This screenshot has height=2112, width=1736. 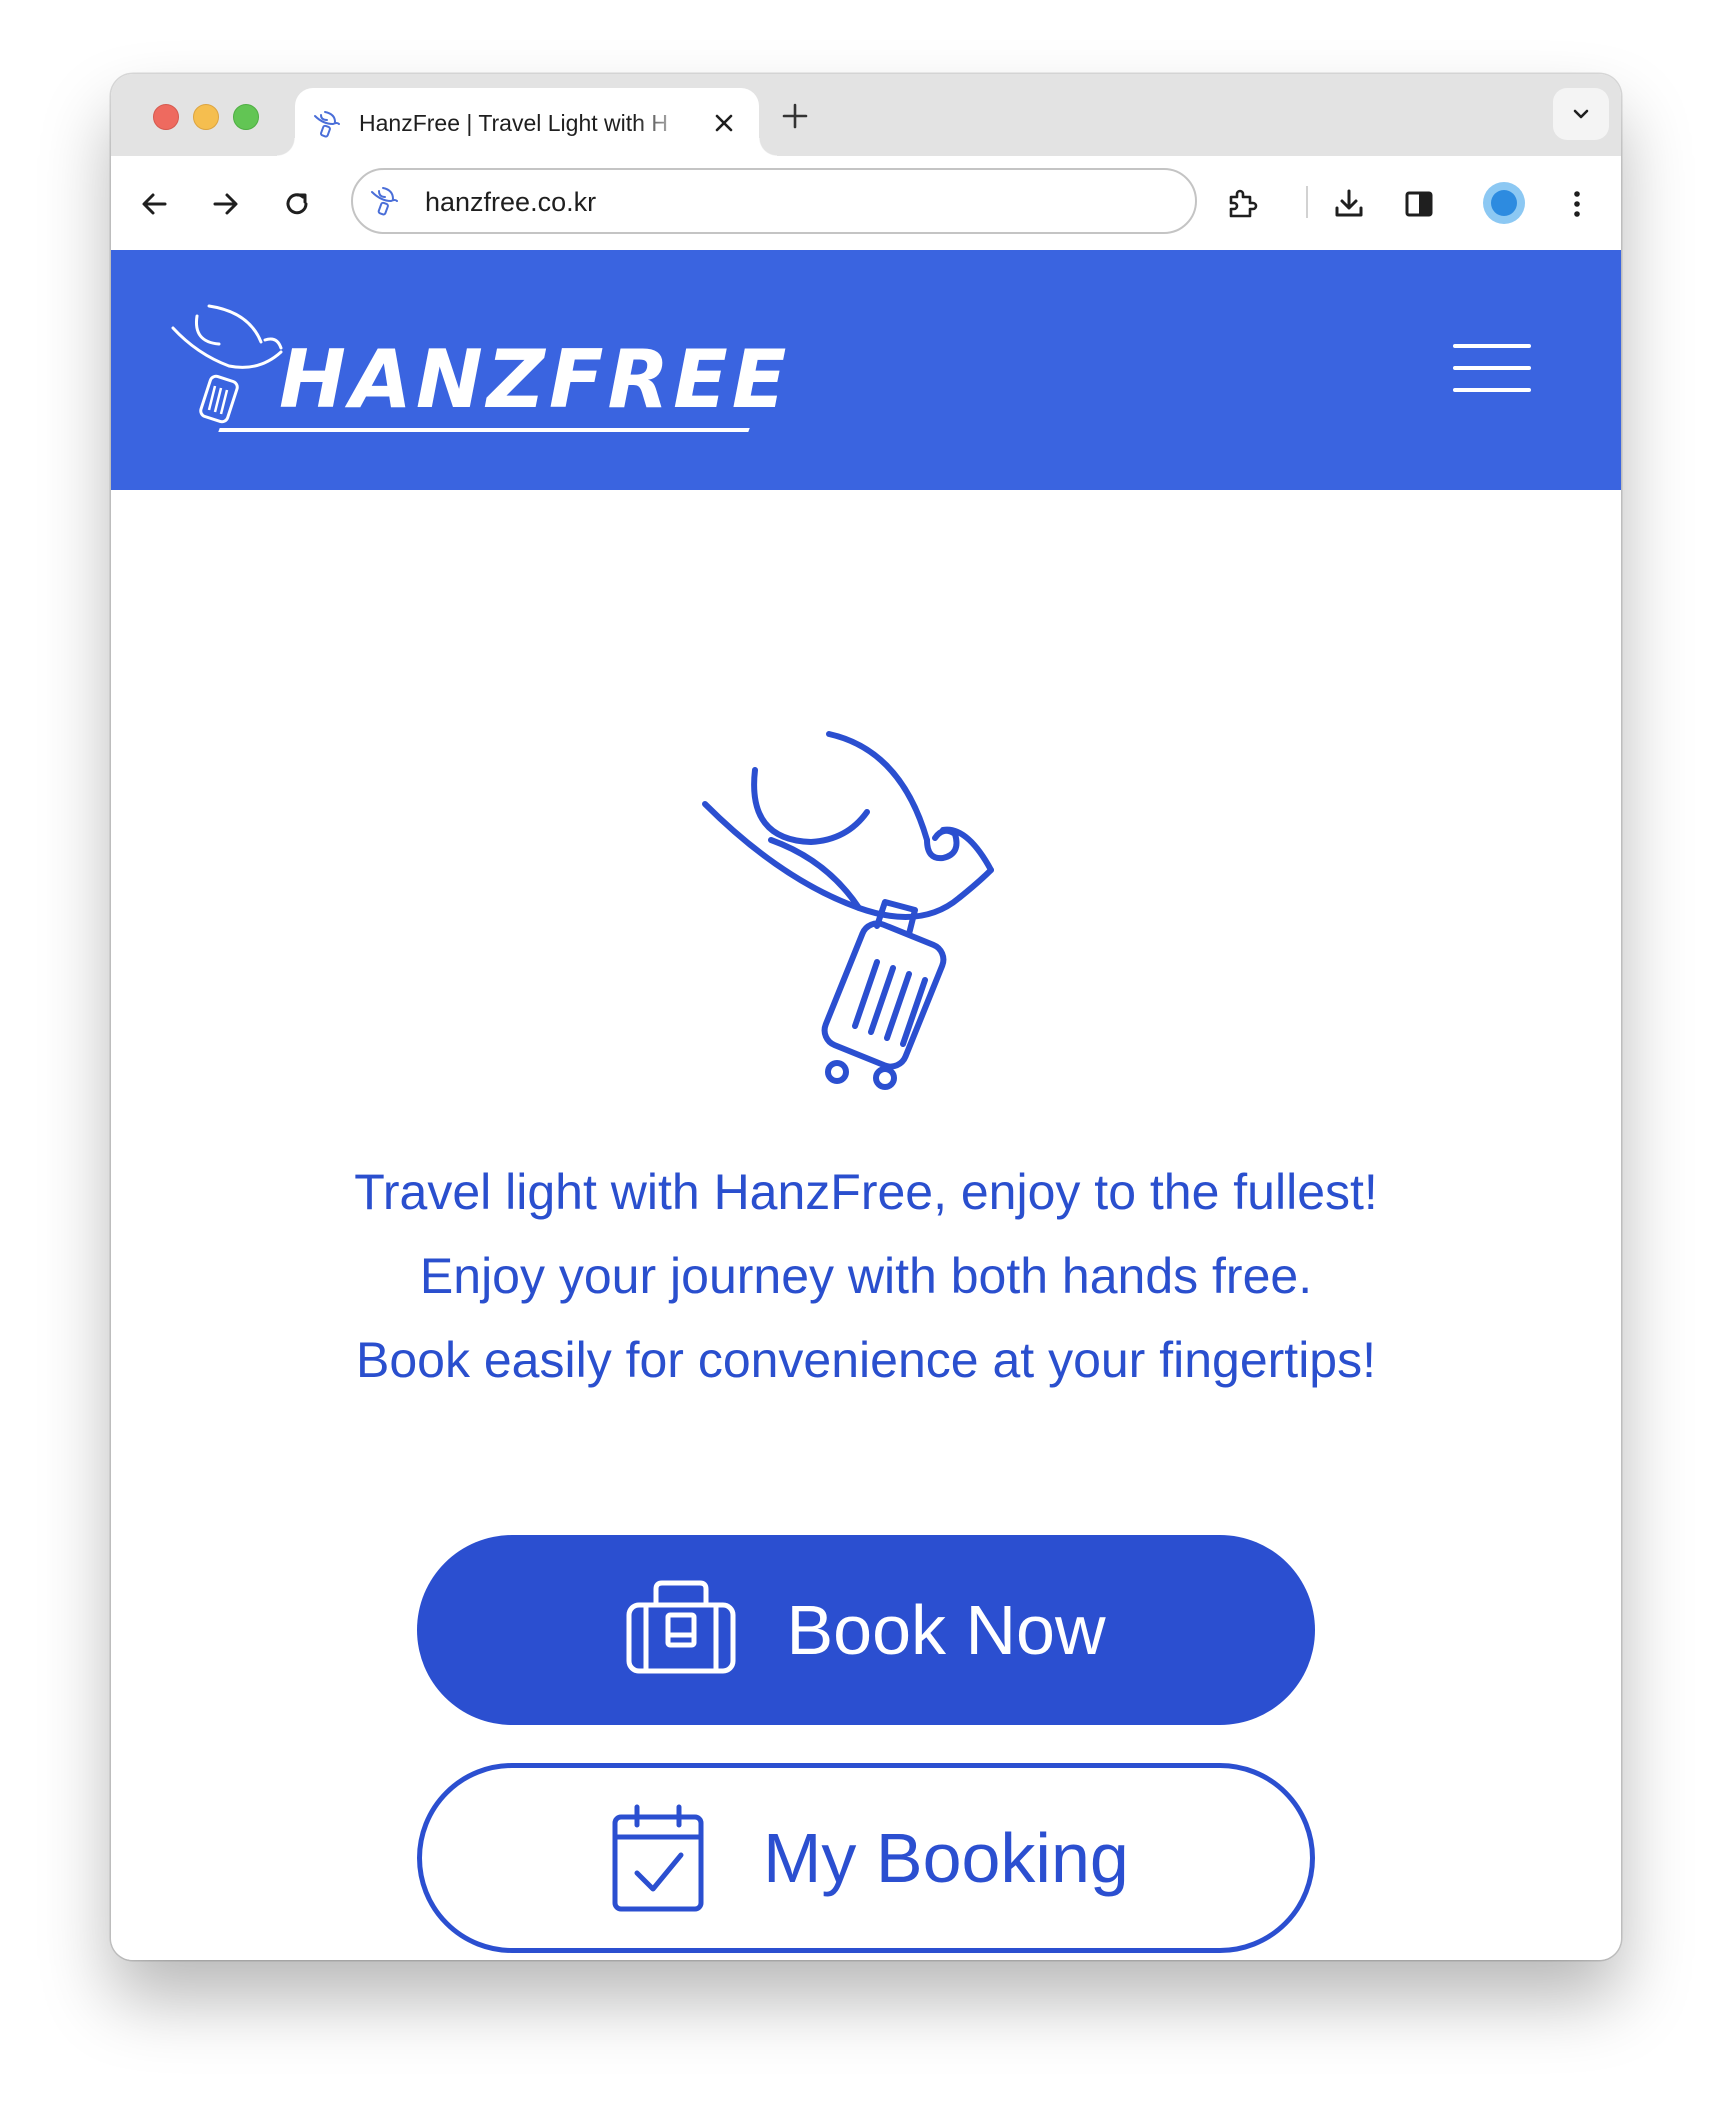 What do you see at coordinates (246, 117) in the screenshot?
I see `maximize-window-button` at bounding box center [246, 117].